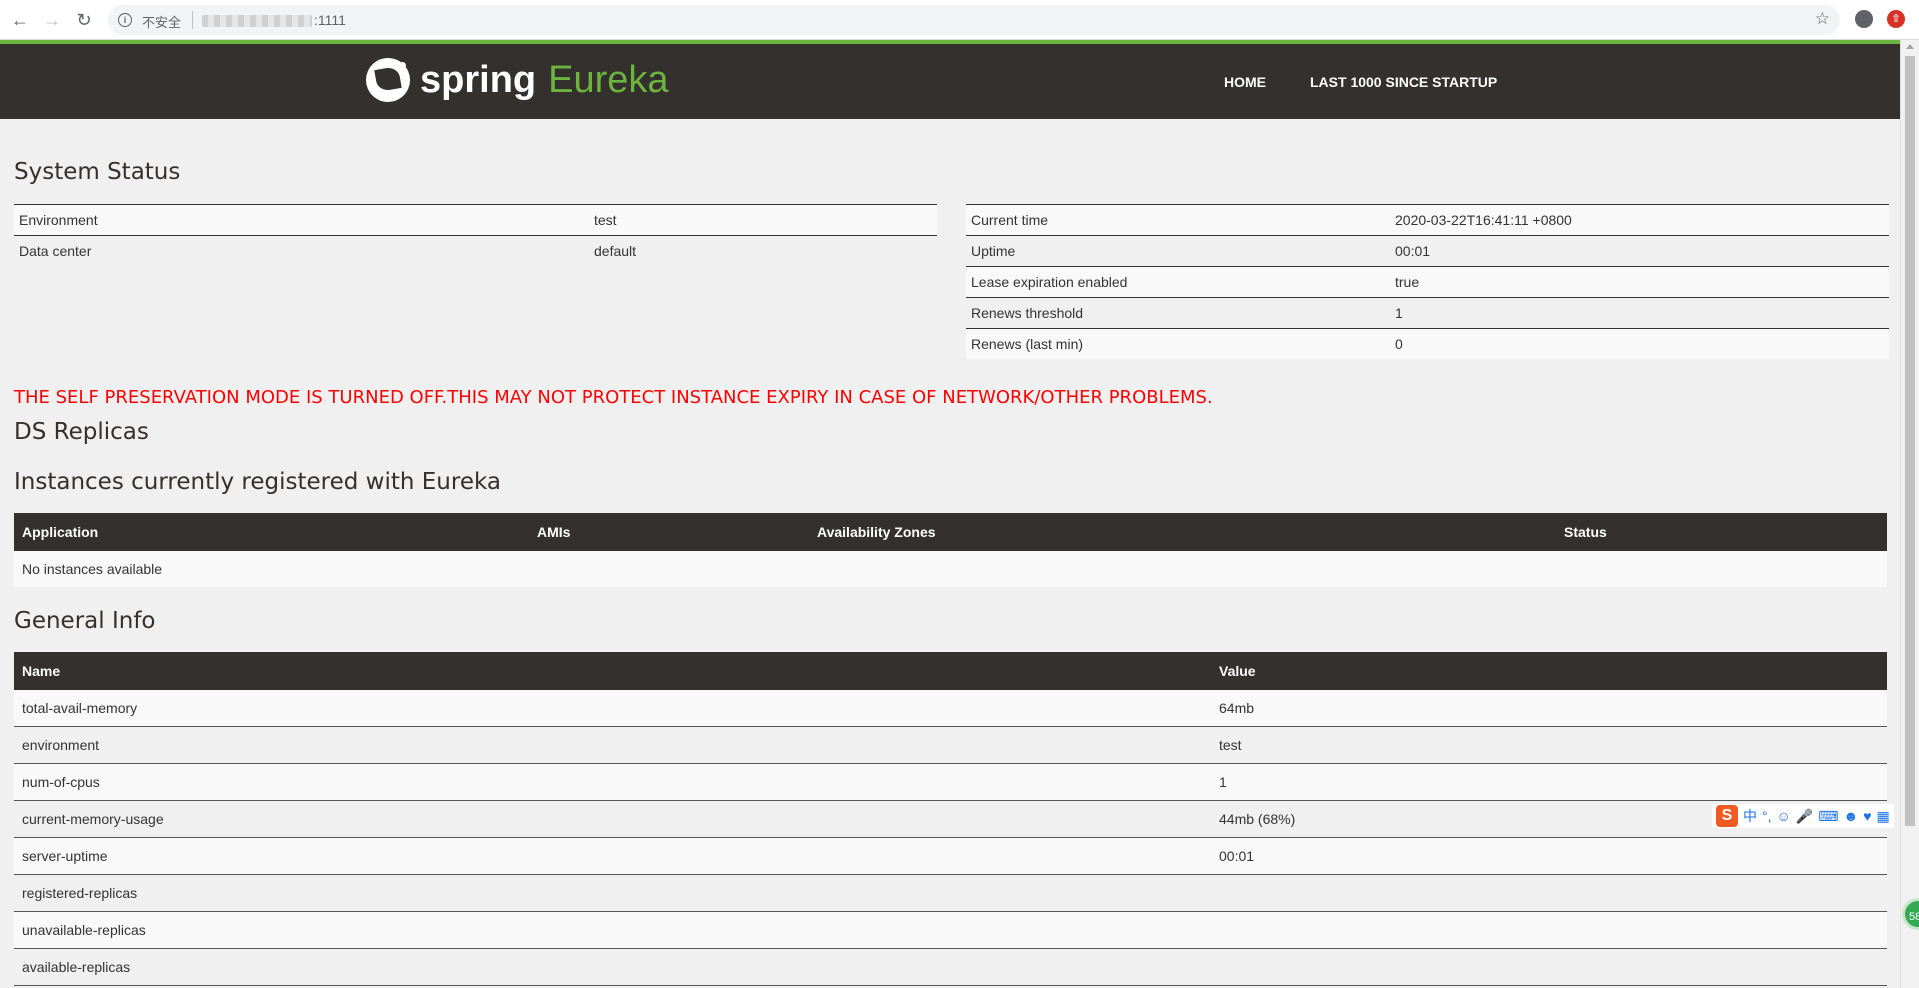  What do you see at coordinates (1727, 816) in the screenshot?
I see `sogou-ime-icon: S` at bounding box center [1727, 816].